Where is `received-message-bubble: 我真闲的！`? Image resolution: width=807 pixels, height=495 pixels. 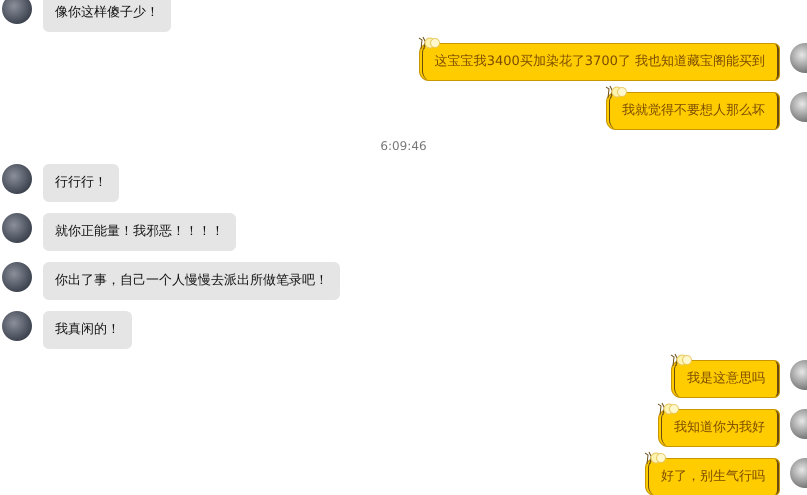
received-message-bubble: 我真闲的！ is located at coordinates (87, 330).